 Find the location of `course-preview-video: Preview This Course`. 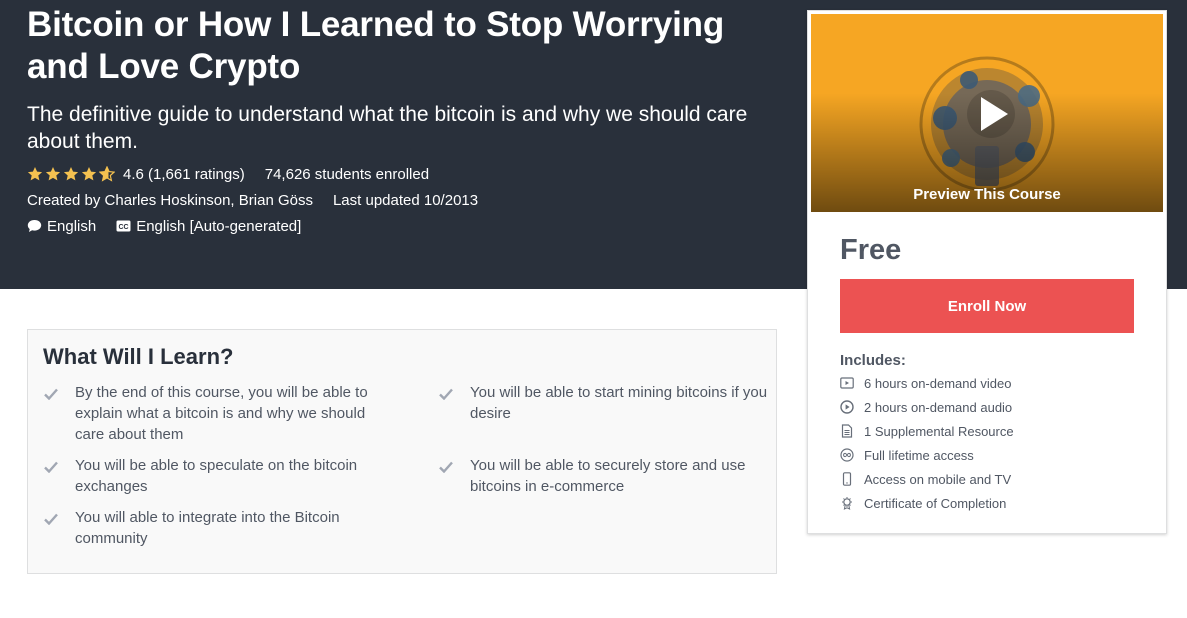

course-preview-video: Preview This Course is located at coordinates (987, 113).